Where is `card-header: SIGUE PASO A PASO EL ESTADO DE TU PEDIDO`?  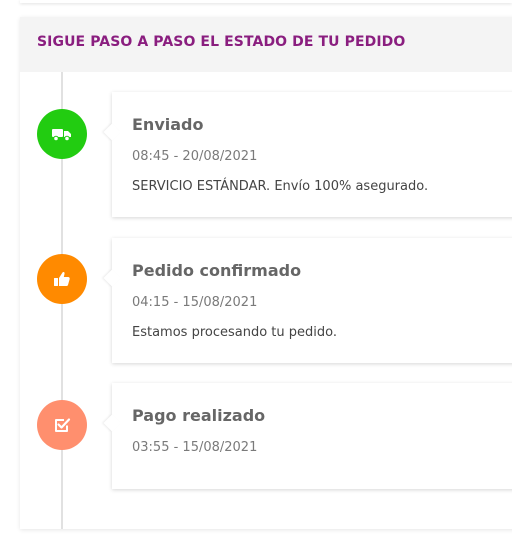 card-header: SIGUE PASO A PASO EL ESTADO DE TU PEDIDO is located at coordinates (266, 44).